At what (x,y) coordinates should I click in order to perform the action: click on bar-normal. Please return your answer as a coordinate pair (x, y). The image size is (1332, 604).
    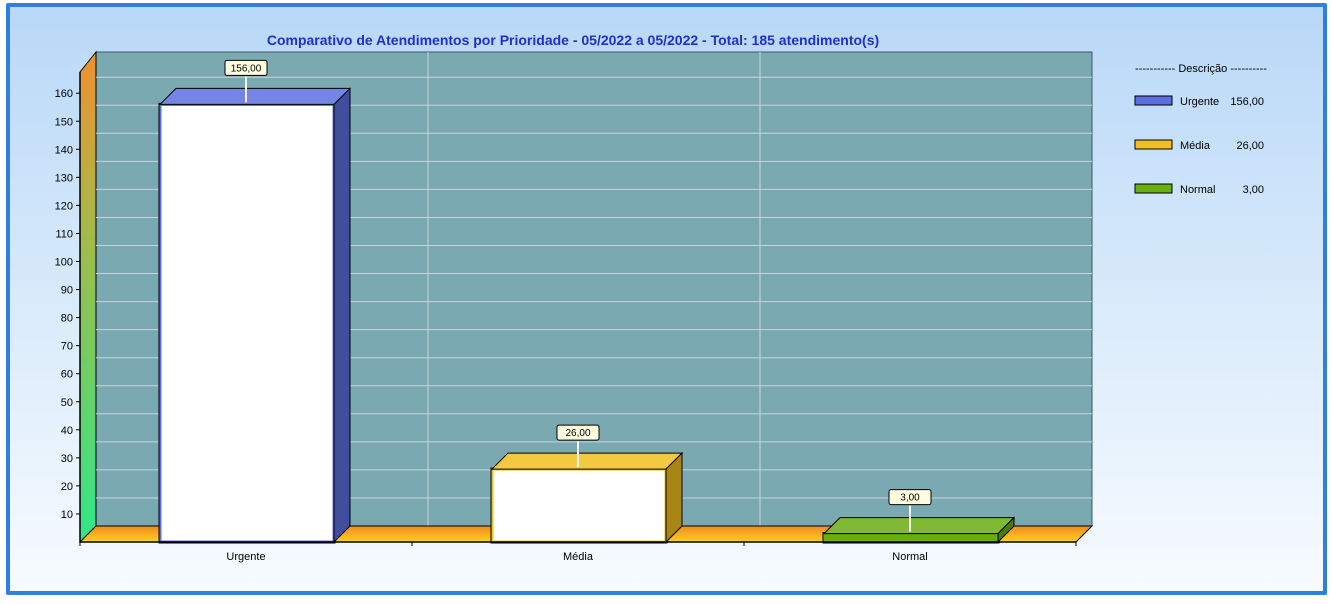
    Looking at the image, I should click on (919, 530).